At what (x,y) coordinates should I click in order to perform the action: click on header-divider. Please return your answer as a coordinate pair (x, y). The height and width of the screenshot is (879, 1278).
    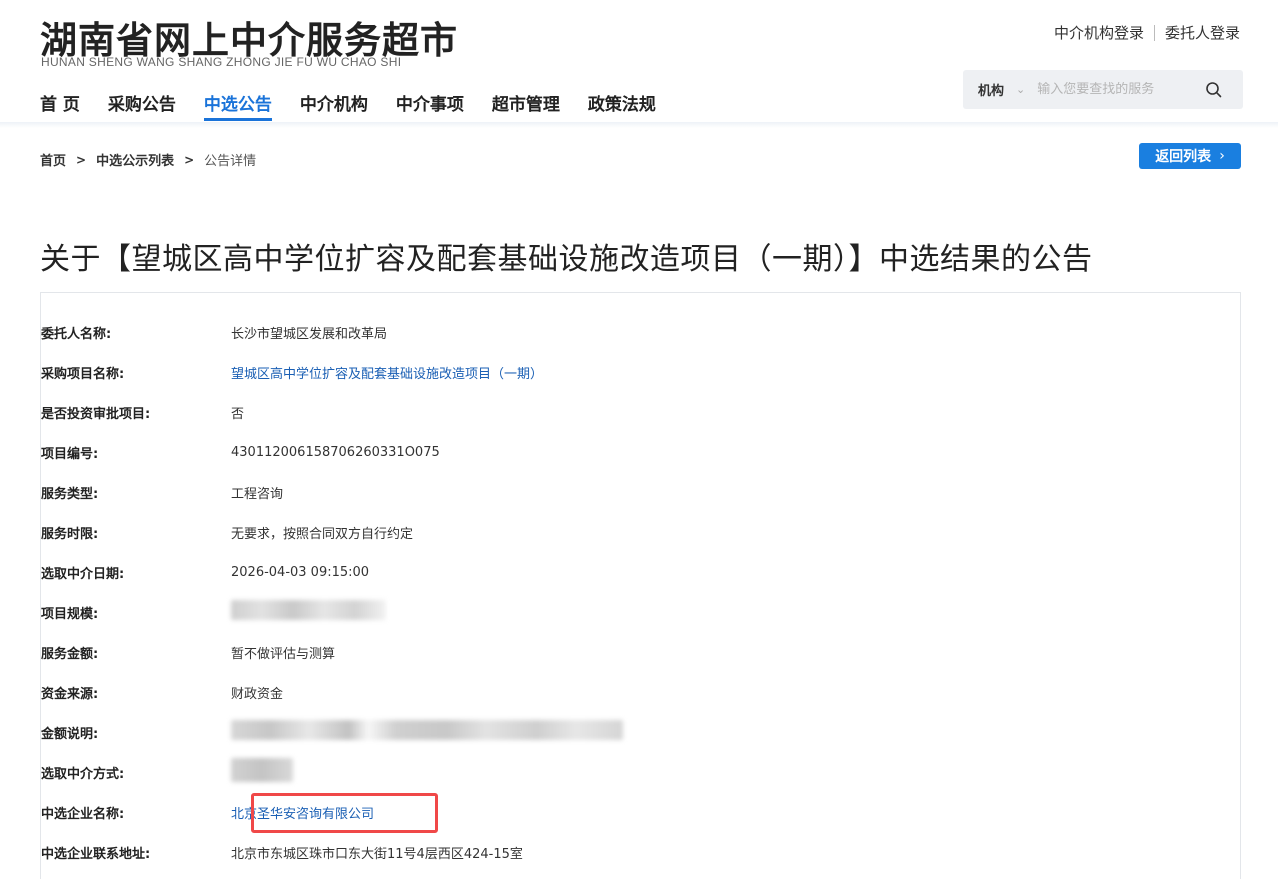
    Looking at the image, I should click on (639, 125).